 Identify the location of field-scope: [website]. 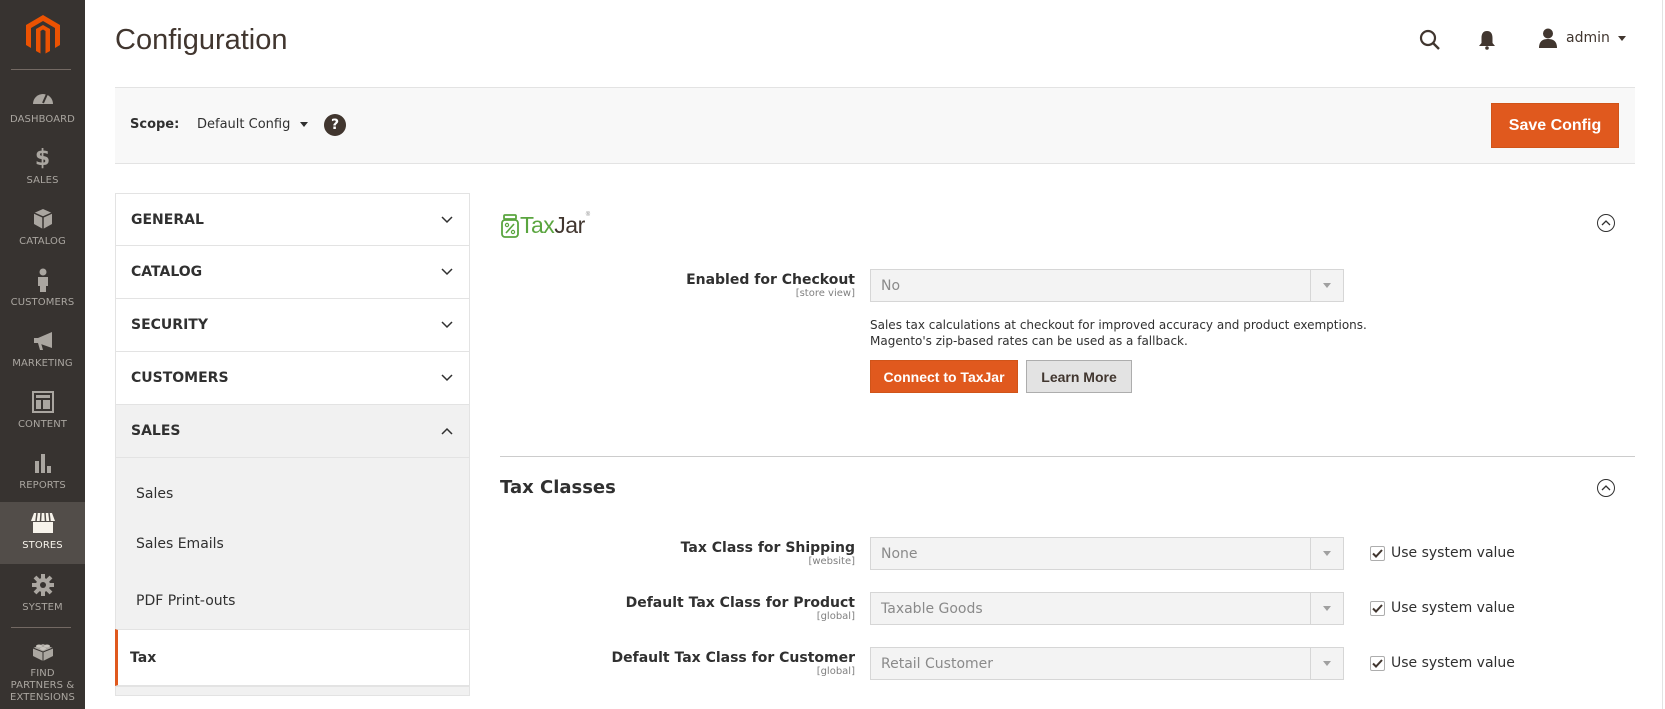
(831, 561).